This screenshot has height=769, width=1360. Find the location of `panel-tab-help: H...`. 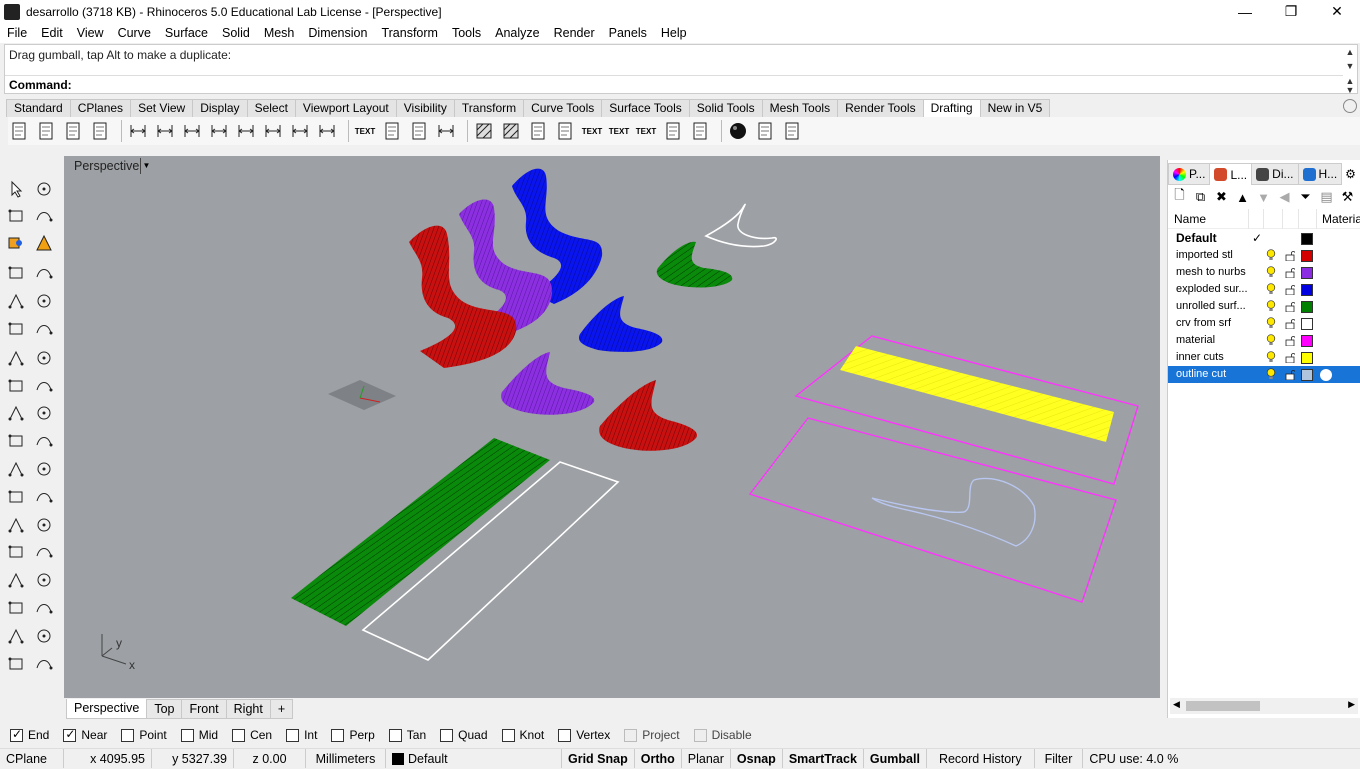

panel-tab-help: H... is located at coordinates (1320, 174).